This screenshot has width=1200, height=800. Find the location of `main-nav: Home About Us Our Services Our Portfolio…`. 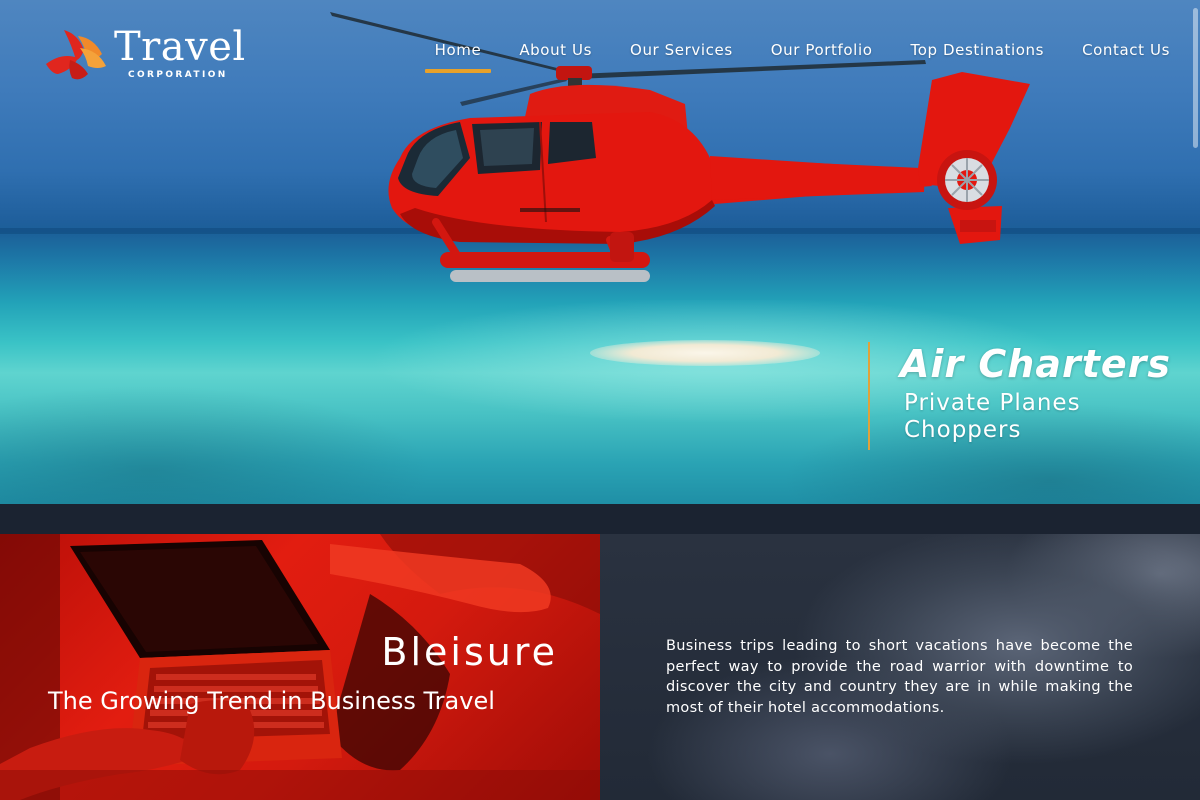

main-nav: Home About Us Our Services Our Portfolio… is located at coordinates (797, 57).